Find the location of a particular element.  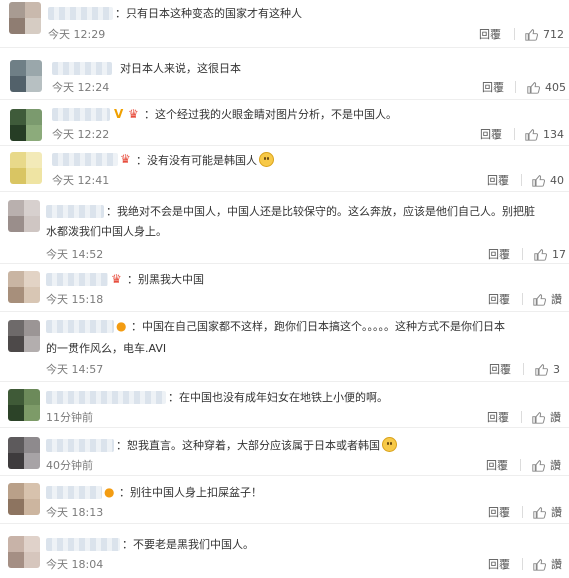

comment-text: ：恕我直言。这种穿着，大部分应该属于日本或者韩国 is located at coordinates (256, 445).